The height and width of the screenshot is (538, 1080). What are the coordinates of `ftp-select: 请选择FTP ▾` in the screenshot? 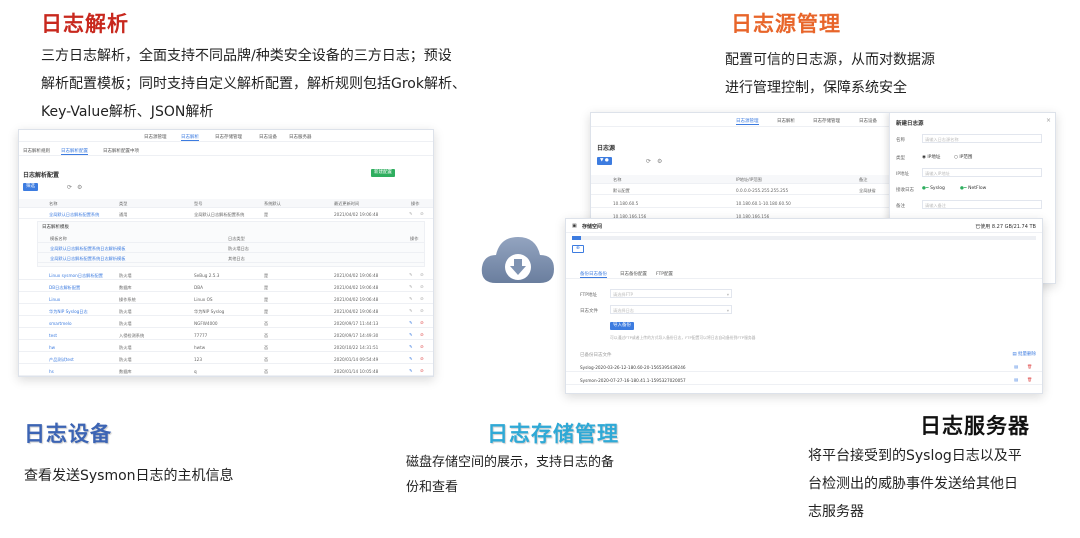 It's located at (671, 293).